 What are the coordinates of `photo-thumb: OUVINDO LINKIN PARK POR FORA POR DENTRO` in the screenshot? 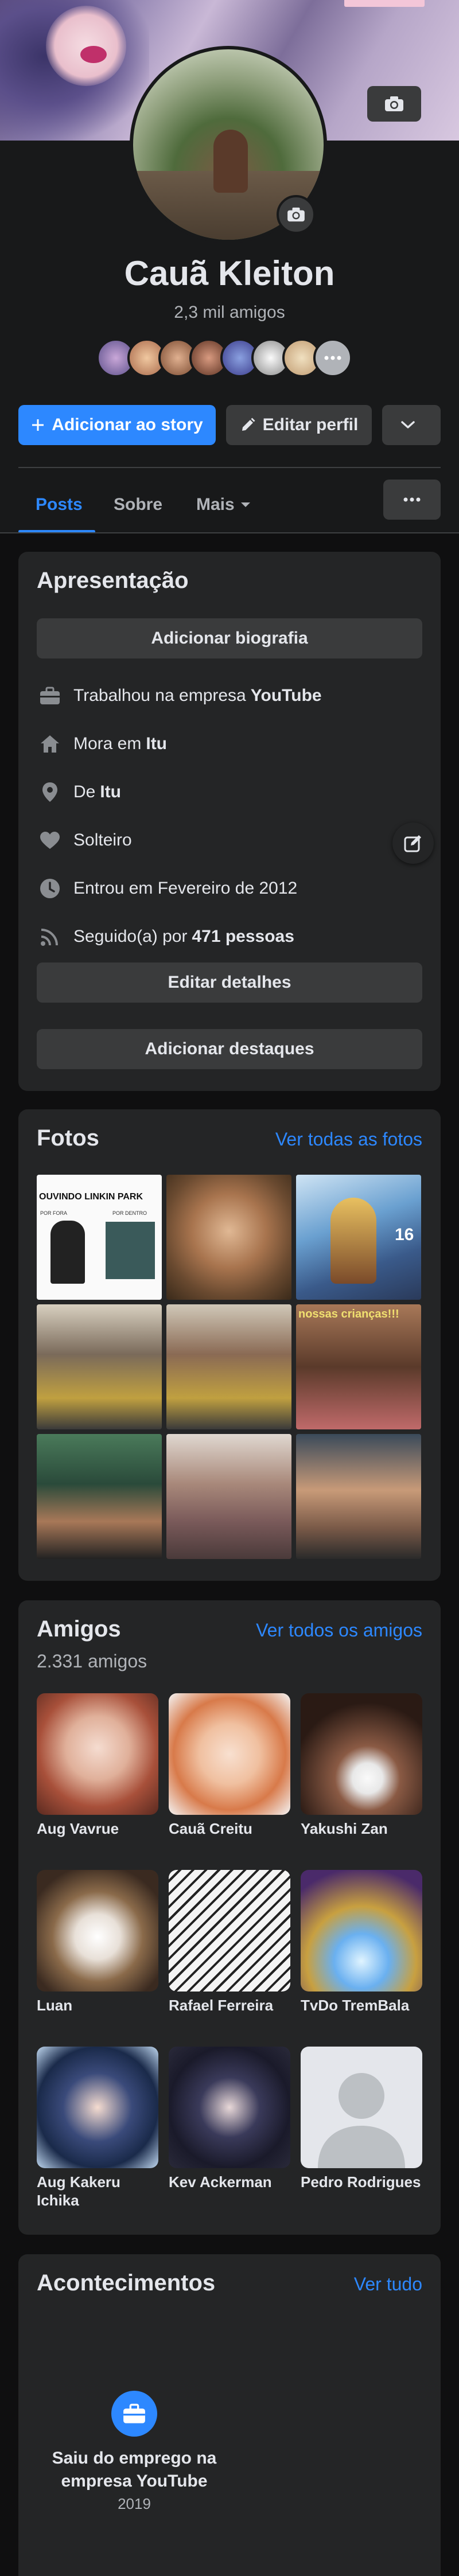 It's located at (100, 1237).